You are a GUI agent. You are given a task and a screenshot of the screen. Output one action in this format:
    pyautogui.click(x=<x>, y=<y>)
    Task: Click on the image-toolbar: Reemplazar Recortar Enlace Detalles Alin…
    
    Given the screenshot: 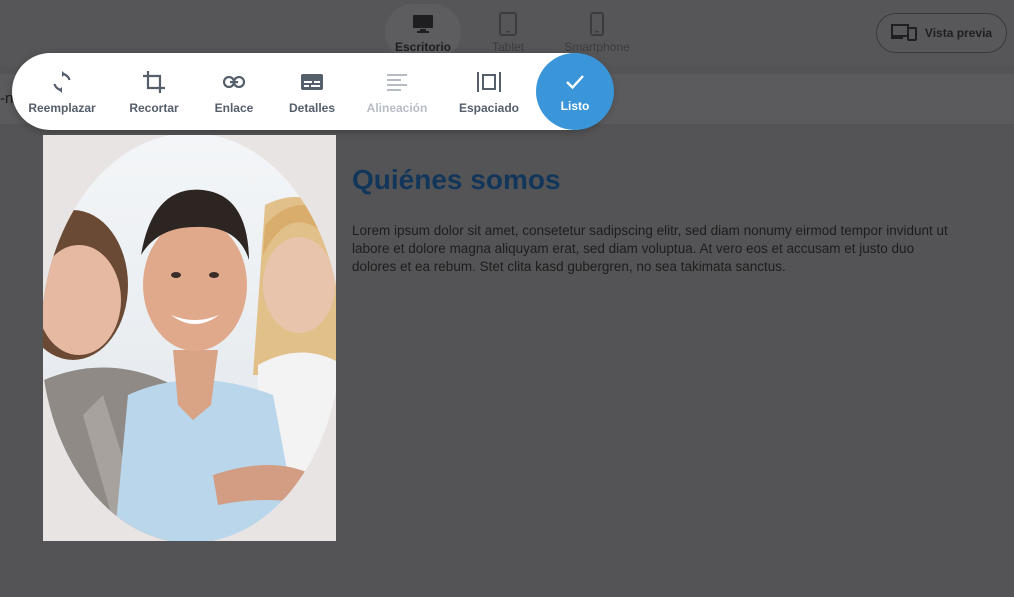 What is the action you would take?
    pyautogui.click(x=312, y=91)
    